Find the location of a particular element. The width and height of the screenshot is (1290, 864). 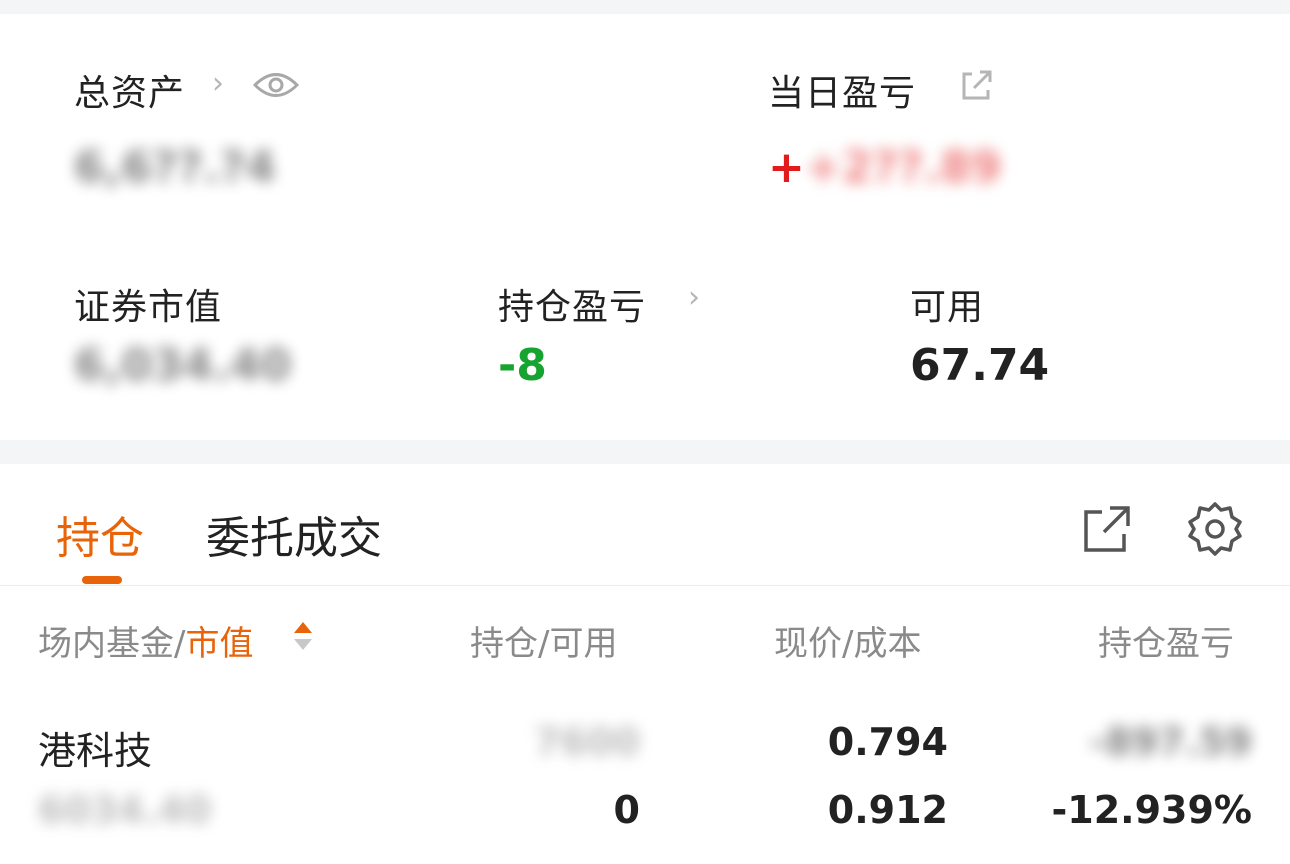

header-position: 持仓 is located at coordinates (504, 644).